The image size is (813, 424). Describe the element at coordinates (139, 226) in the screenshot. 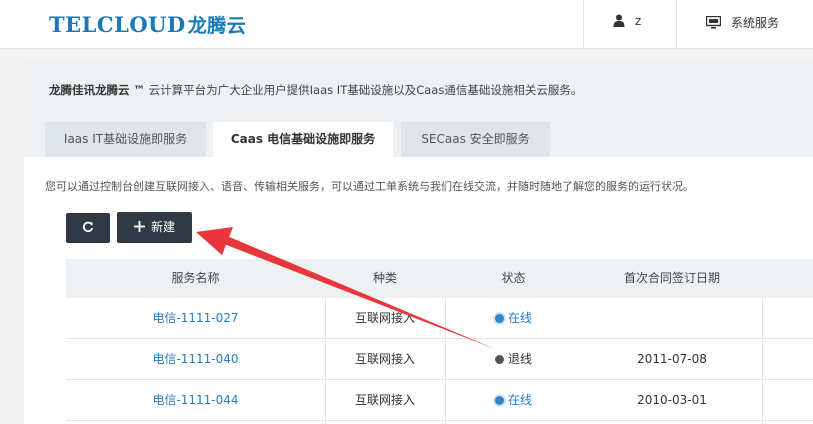

I see `plus-icon` at that location.